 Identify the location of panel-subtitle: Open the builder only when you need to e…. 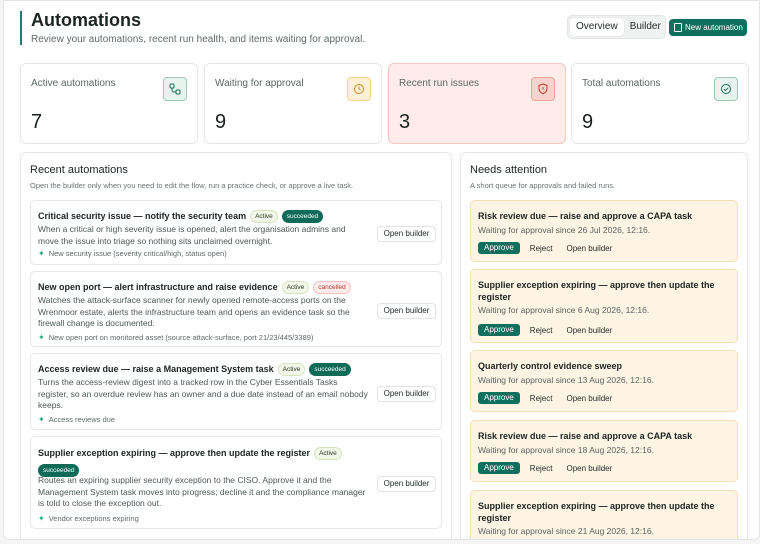
(192, 185).